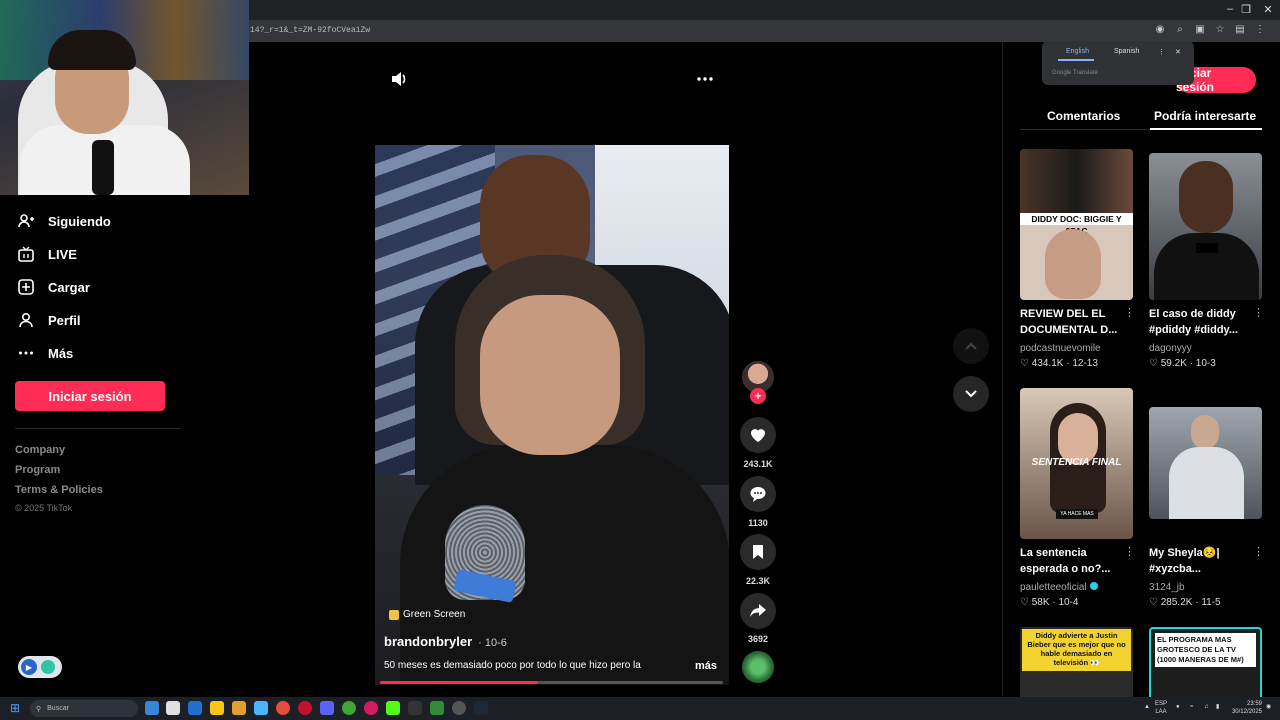 This screenshot has width=1280, height=720. Describe the element at coordinates (37, 470) in the screenshot. I see `footer-link-program: Program` at that location.